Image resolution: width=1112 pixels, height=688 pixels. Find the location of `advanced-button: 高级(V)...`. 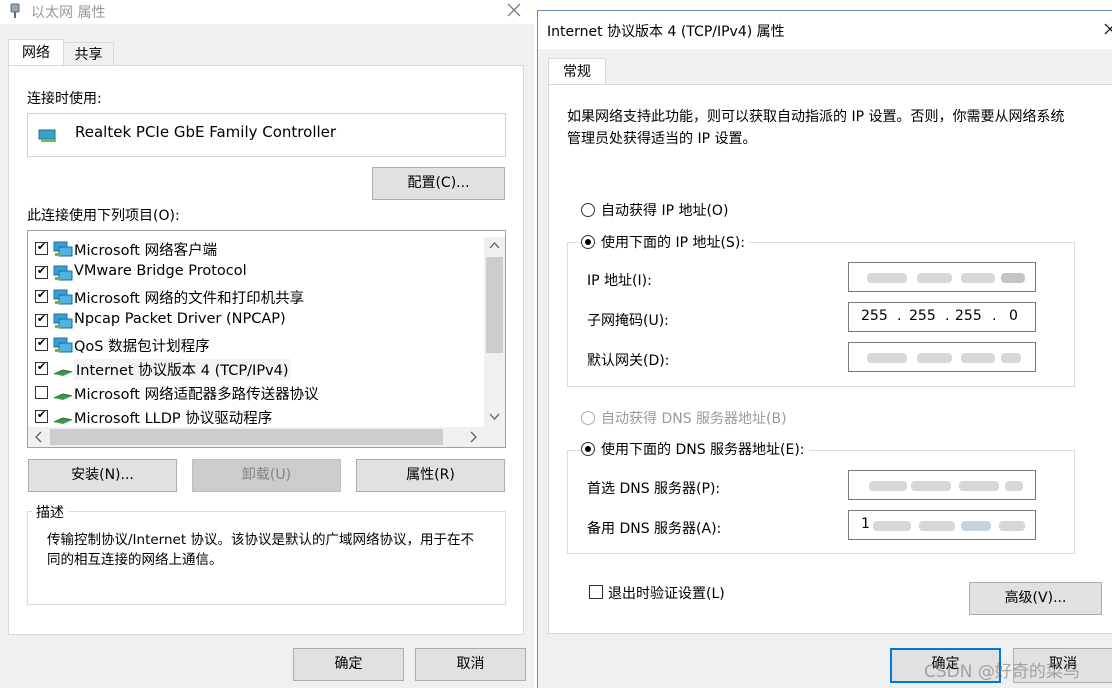

advanced-button: 高级(V)... is located at coordinates (1035, 598).